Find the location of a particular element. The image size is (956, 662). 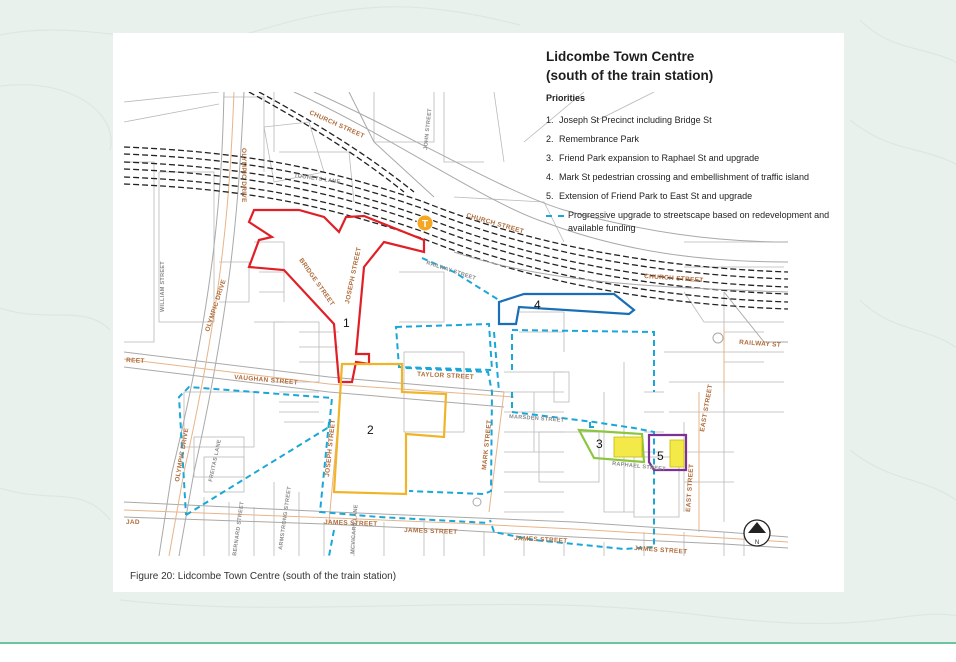

figure-title: Lidcombe Town Centre is located at coordinates (620, 56).